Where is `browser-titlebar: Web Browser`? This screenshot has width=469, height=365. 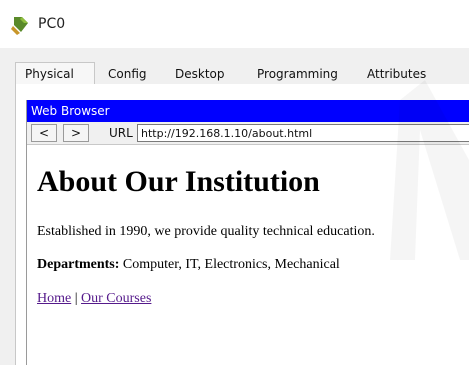
browser-titlebar: Web Browser is located at coordinates (248, 111).